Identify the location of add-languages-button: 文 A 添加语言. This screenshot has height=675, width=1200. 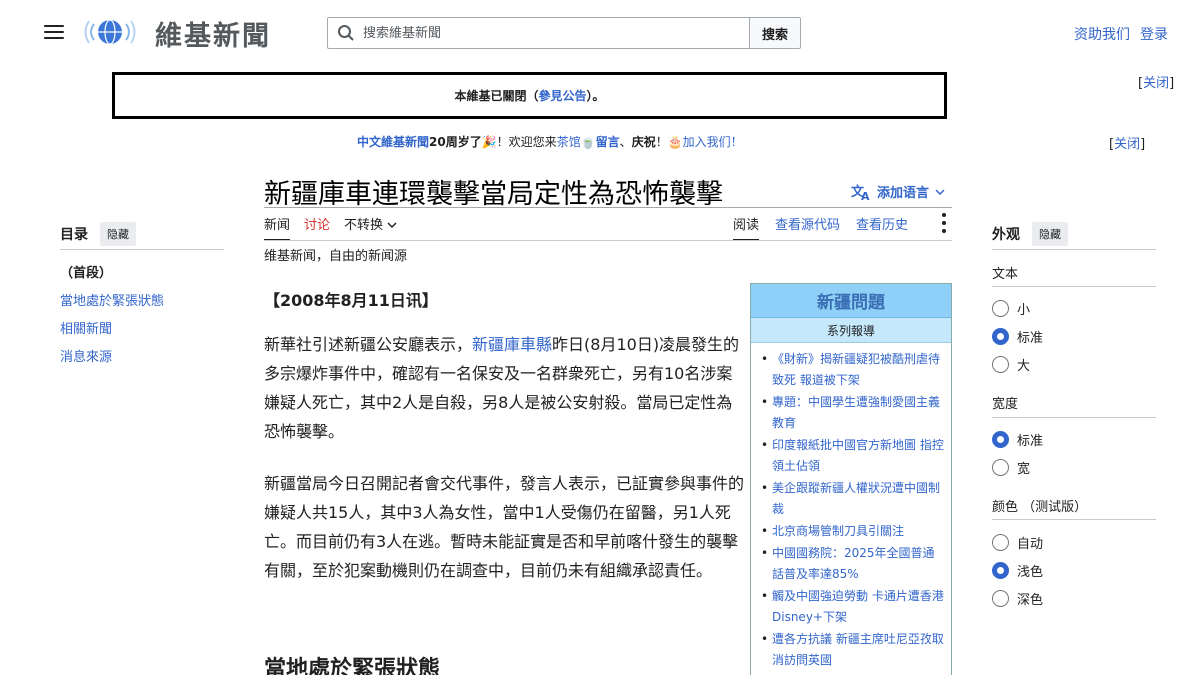
(898, 191).